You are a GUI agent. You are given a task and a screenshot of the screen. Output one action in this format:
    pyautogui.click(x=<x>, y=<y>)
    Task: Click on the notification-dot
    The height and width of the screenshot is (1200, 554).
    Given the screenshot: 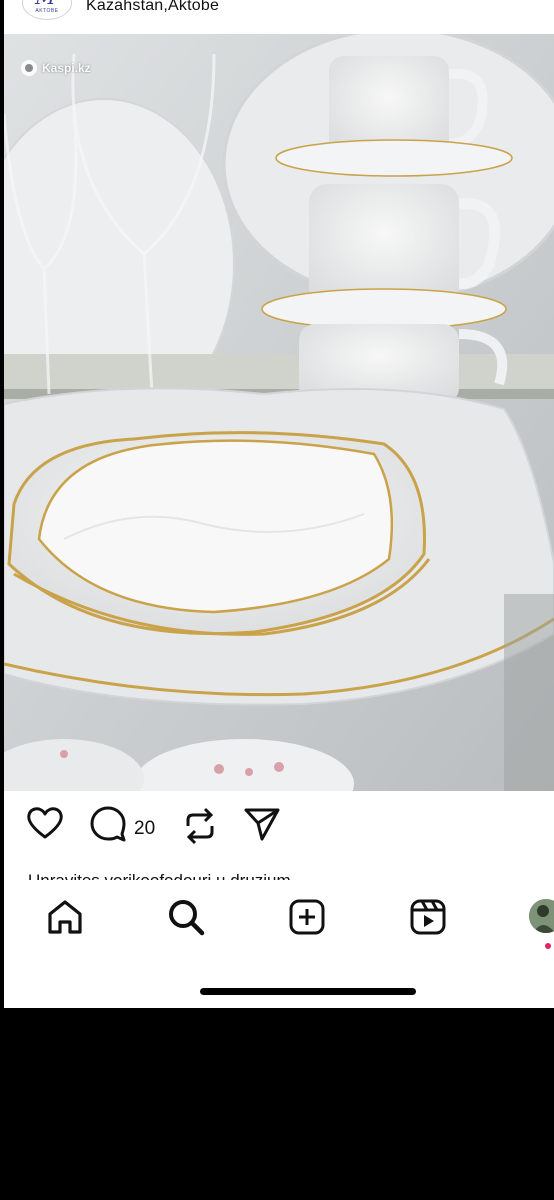 What is the action you would take?
    pyautogui.click(x=548, y=946)
    